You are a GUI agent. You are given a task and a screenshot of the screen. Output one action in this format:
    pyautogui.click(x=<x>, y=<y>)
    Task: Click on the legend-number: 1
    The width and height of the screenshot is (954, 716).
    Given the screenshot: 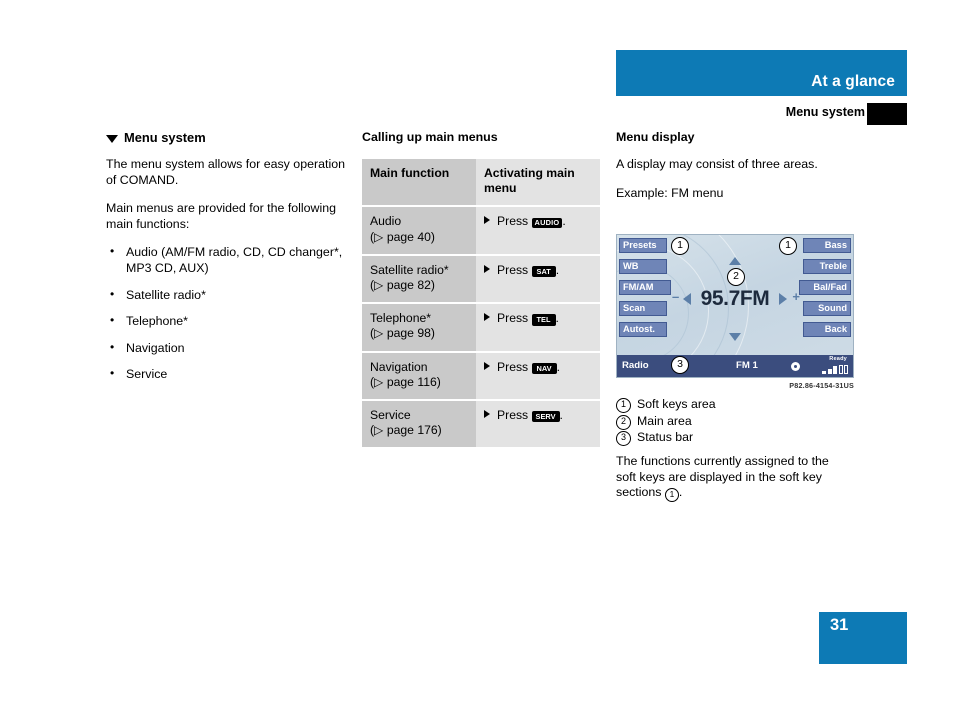 What is the action you would take?
    pyautogui.click(x=623, y=405)
    